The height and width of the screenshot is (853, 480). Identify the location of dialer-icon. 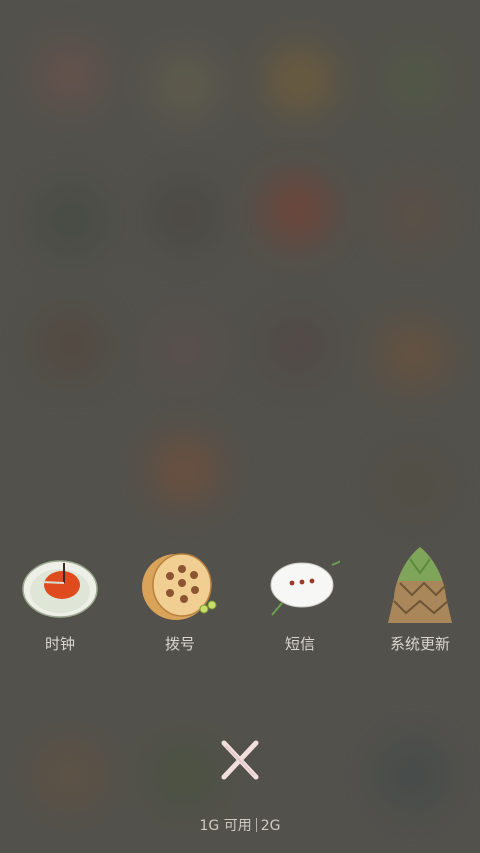
(179, 586).